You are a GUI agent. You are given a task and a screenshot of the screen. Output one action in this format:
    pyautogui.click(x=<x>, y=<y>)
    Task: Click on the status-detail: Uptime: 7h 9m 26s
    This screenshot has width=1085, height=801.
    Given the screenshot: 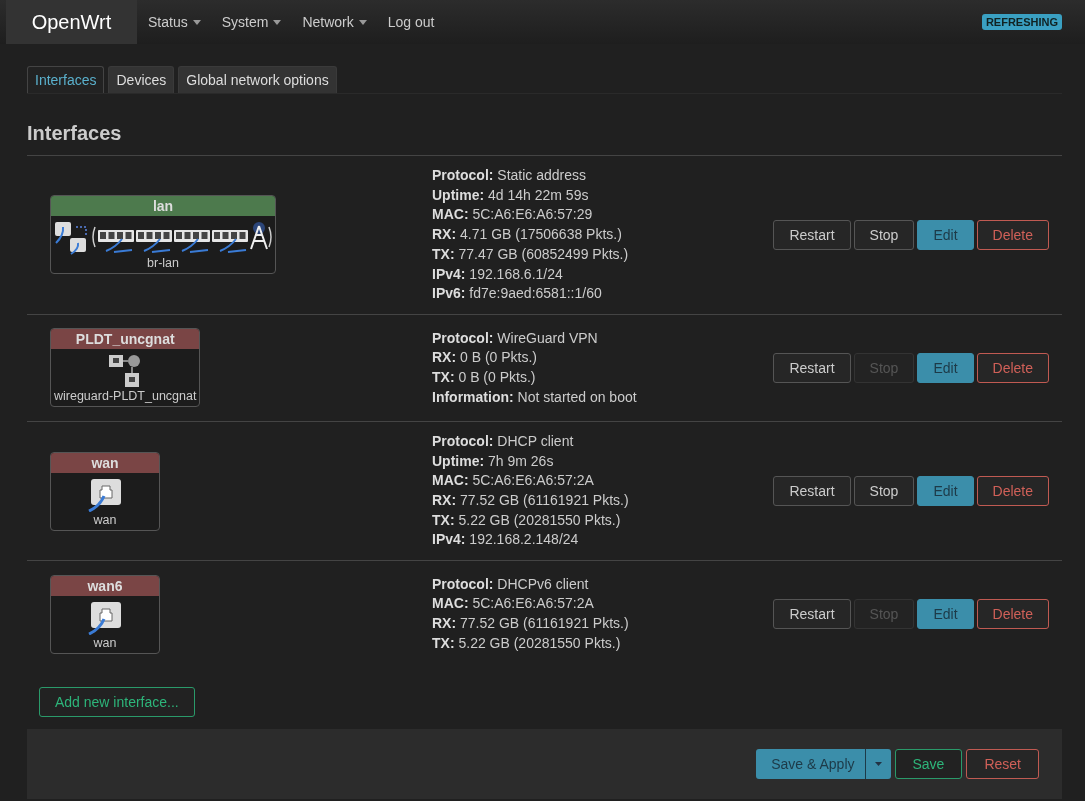 What is the action you would take?
    pyautogui.click(x=493, y=461)
    